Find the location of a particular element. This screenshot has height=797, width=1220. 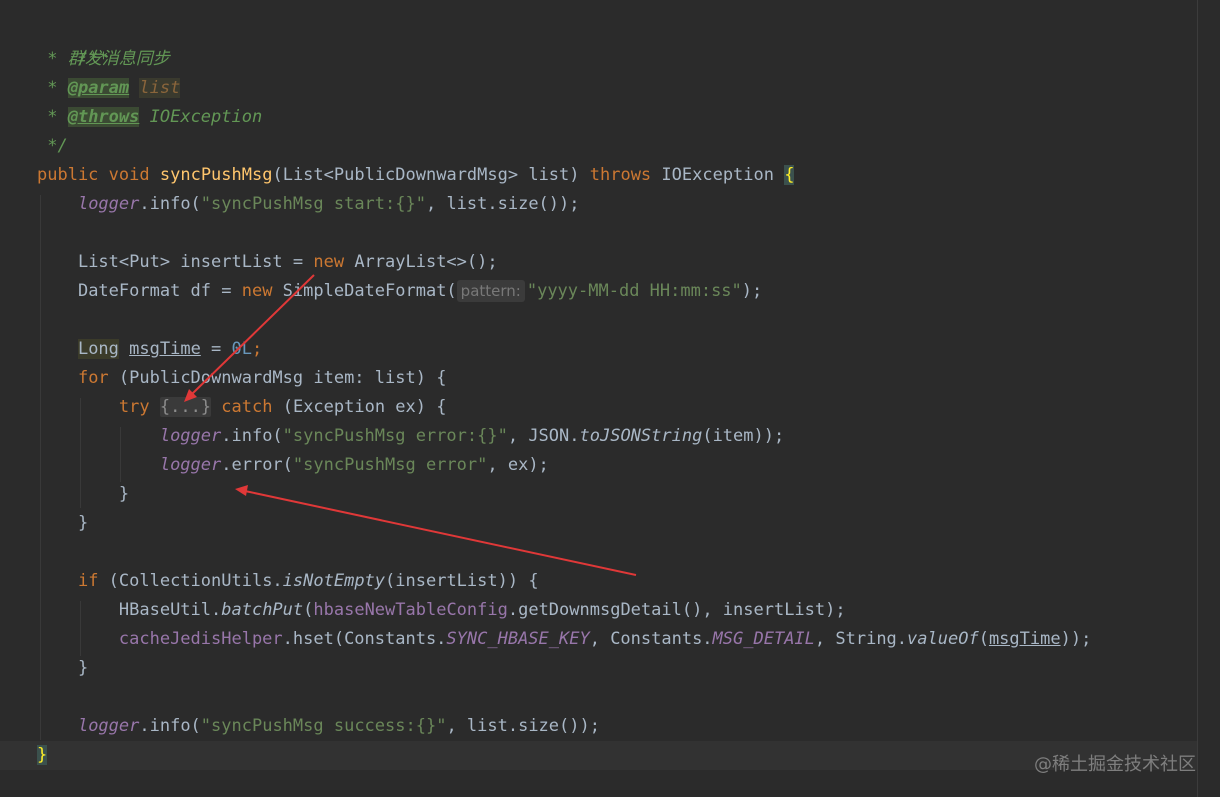

annotation-arrows is located at coordinates (410, 425).